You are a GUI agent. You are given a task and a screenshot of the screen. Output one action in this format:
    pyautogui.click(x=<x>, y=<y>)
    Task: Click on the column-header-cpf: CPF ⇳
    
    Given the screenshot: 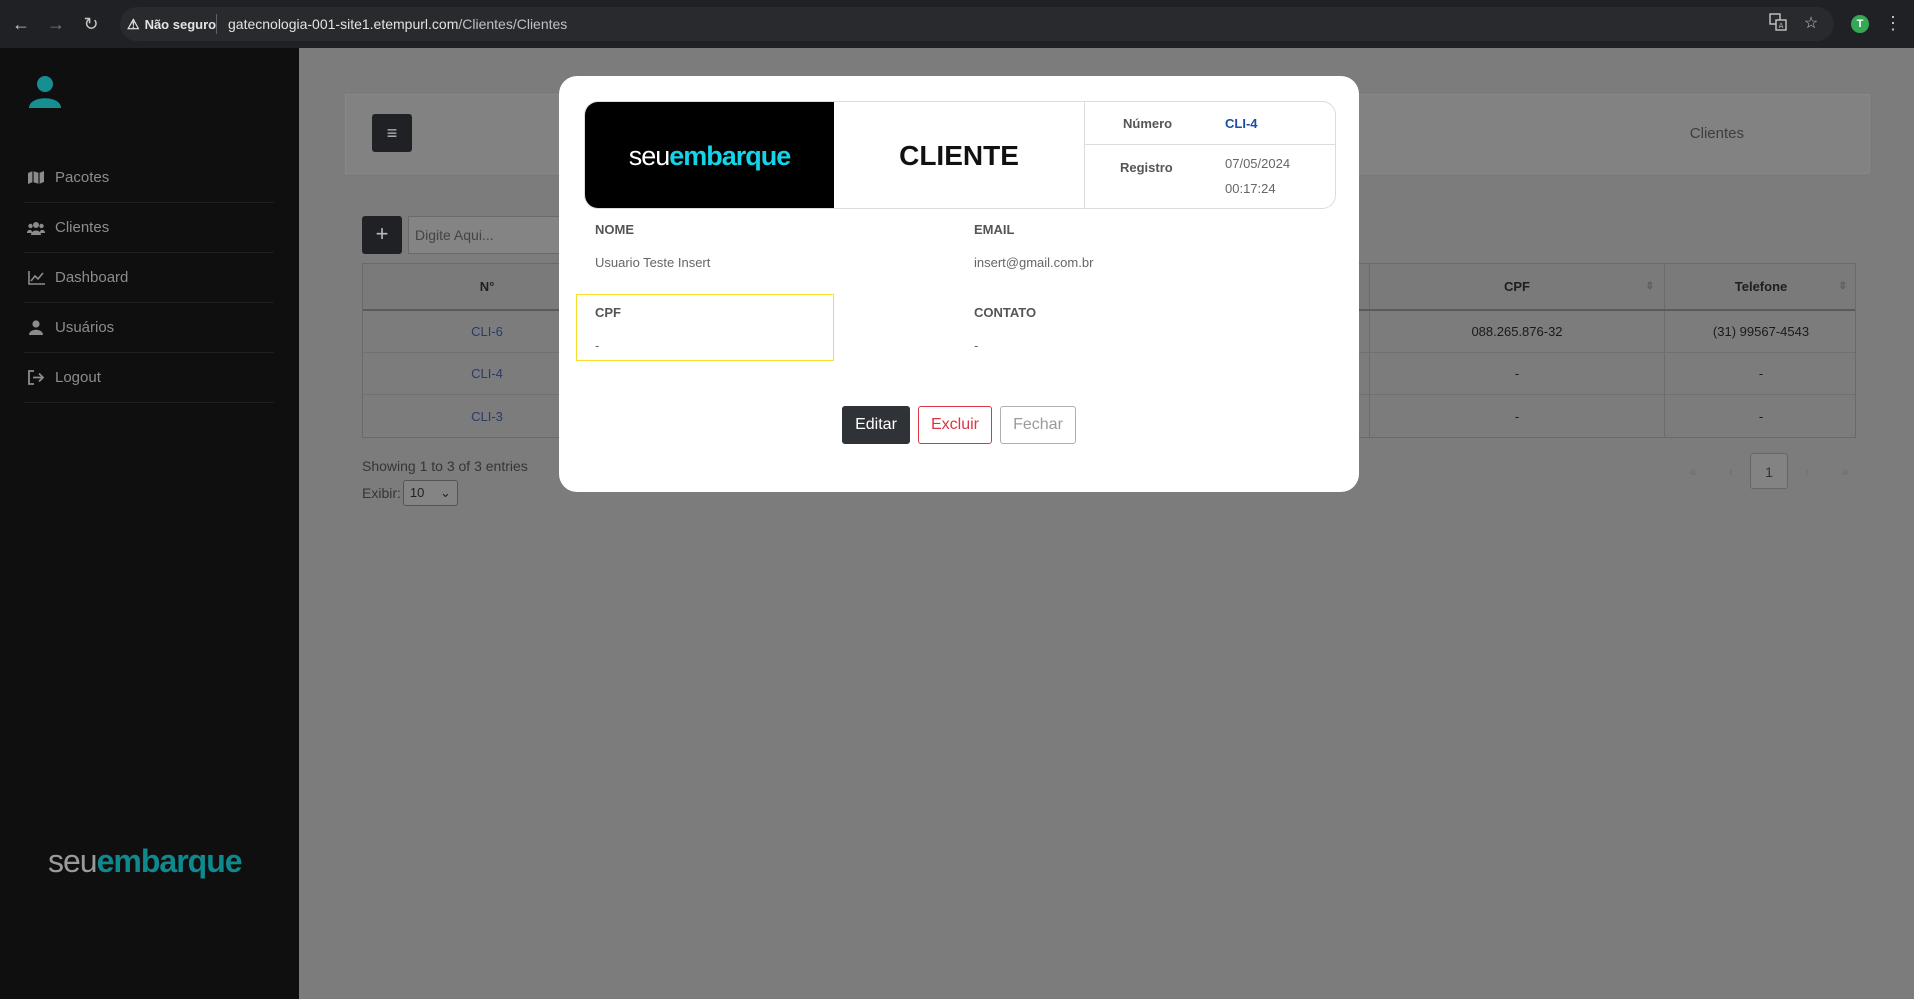 What is the action you would take?
    pyautogui.click(x=1517, y=286)
    